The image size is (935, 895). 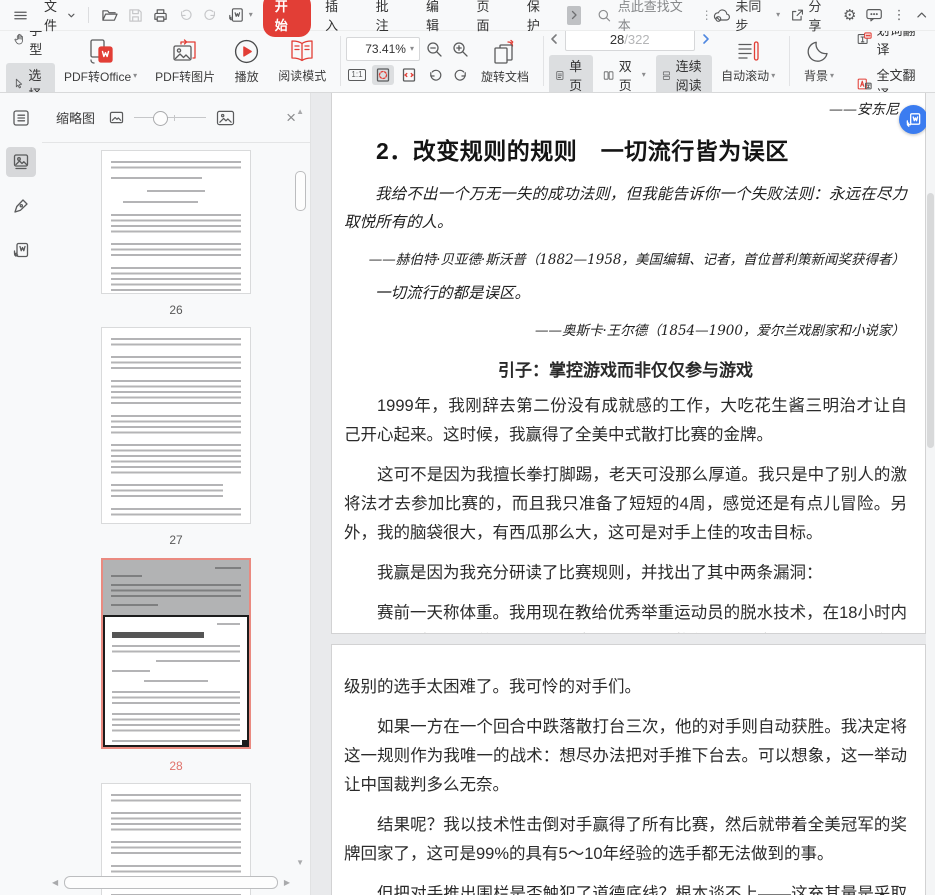 What do you see at coordinates (185, 15) in the screenshot?
I see `undo-button` at bounding box center [185, 15].